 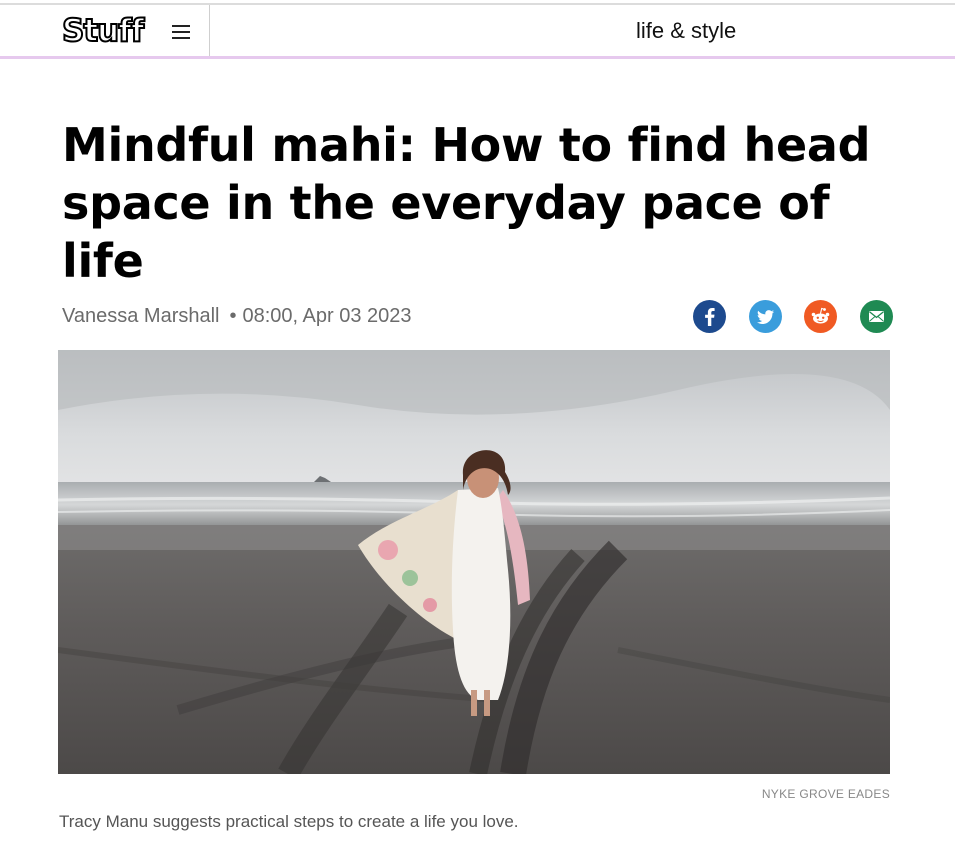 I want to click on share-reddit-button, so click(x=820, y=316).